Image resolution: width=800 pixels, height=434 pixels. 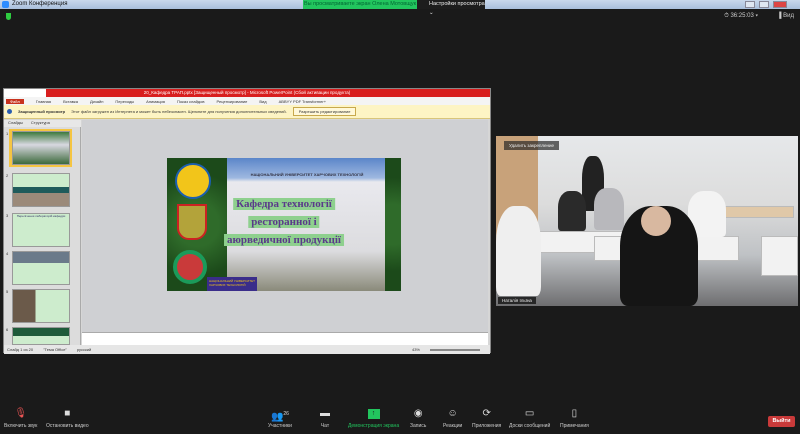 What do you see at coordinates (452, 413) in the screenshot?
I see `reactions-icon: ☺` at bounding box center [452, 413].